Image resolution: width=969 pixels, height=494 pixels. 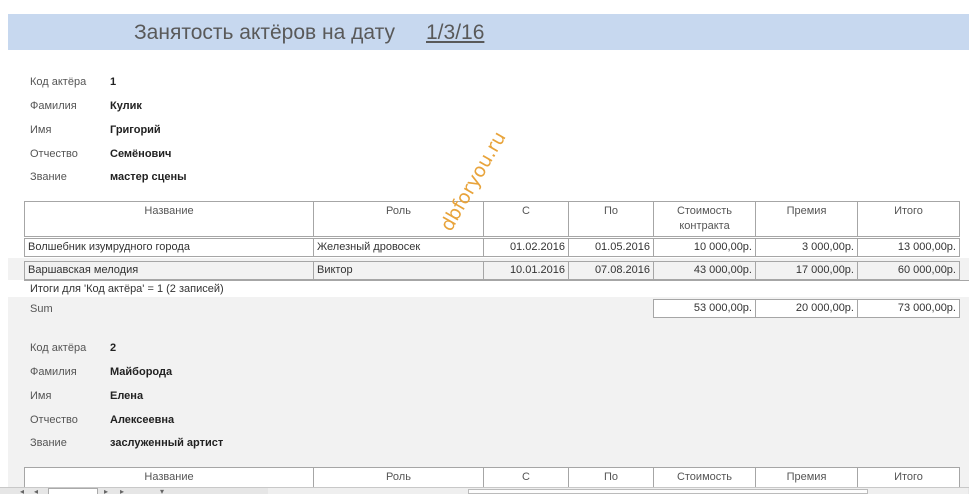 What do you see at coordinates (162, 491) in the screenshot?
I see `filter-icon: ▾` at bounding box center [162, 491].